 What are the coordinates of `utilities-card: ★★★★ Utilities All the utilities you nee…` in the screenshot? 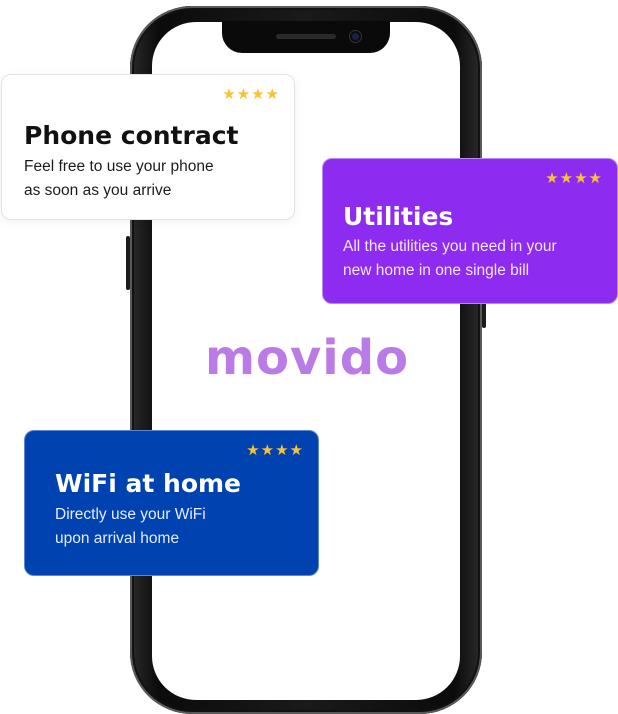 It's located at (470, 231).